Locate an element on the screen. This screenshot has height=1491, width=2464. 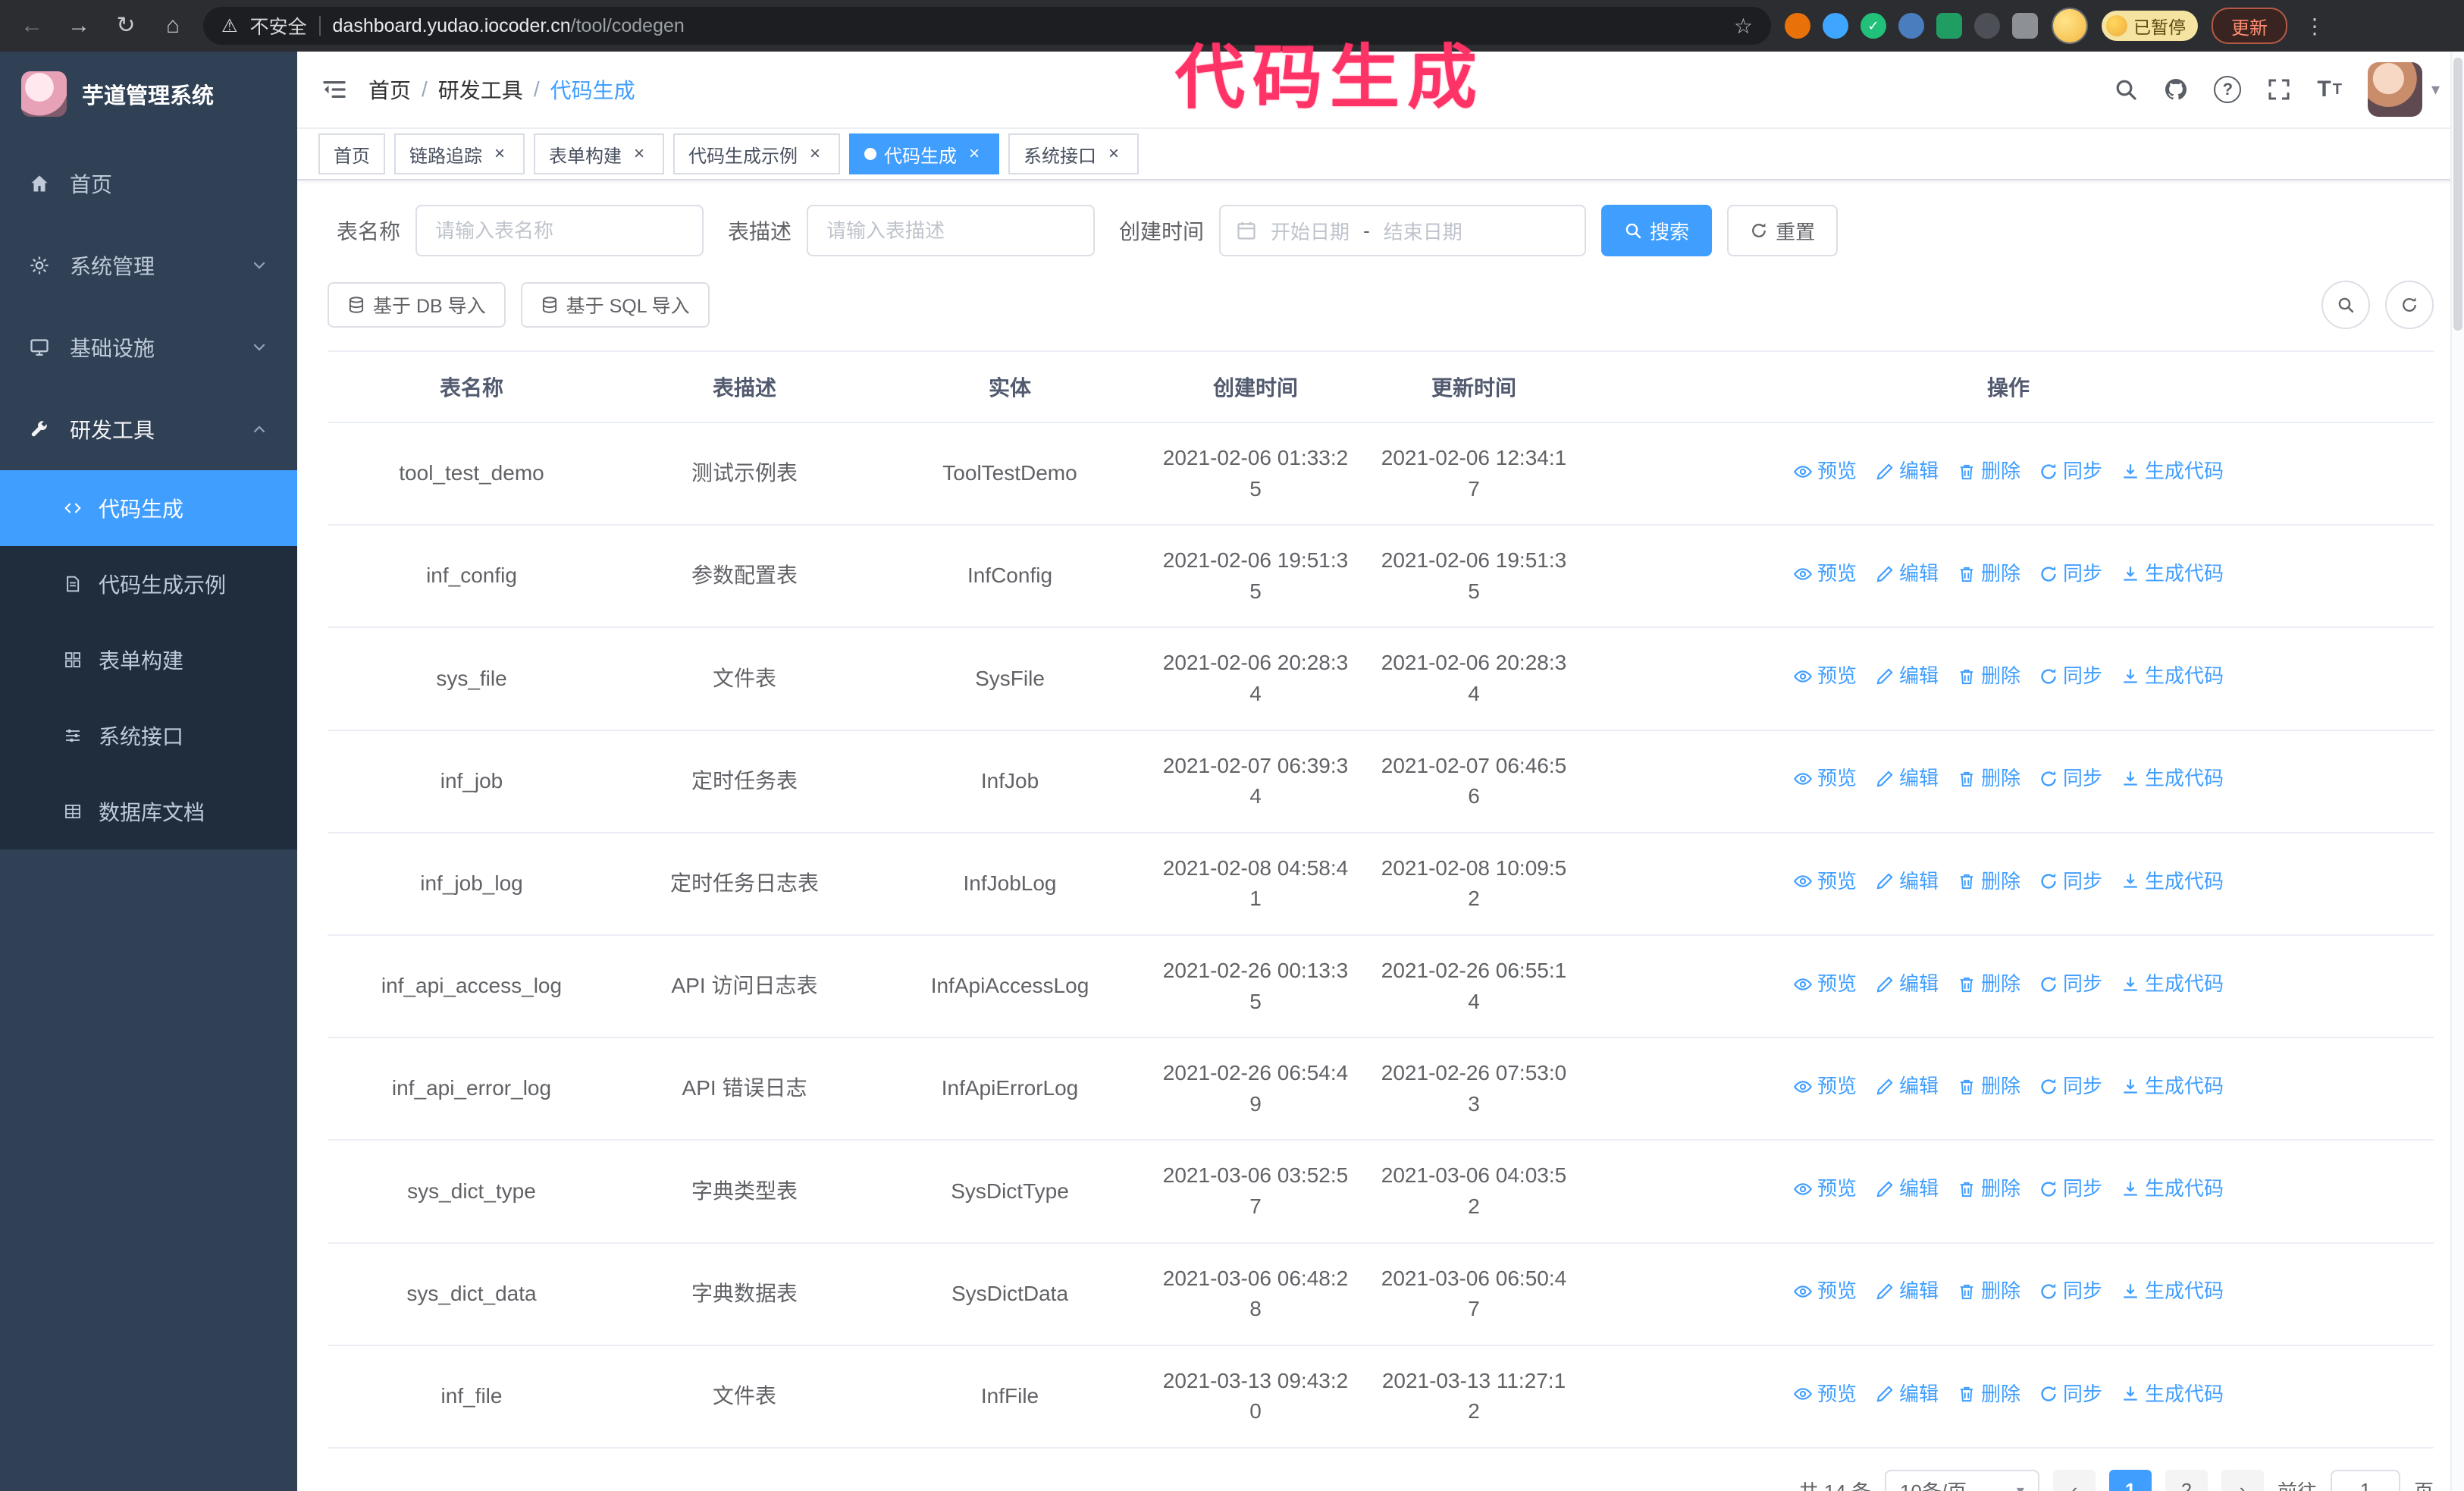
refresh-table-button is located at coordinates (2410, 305).